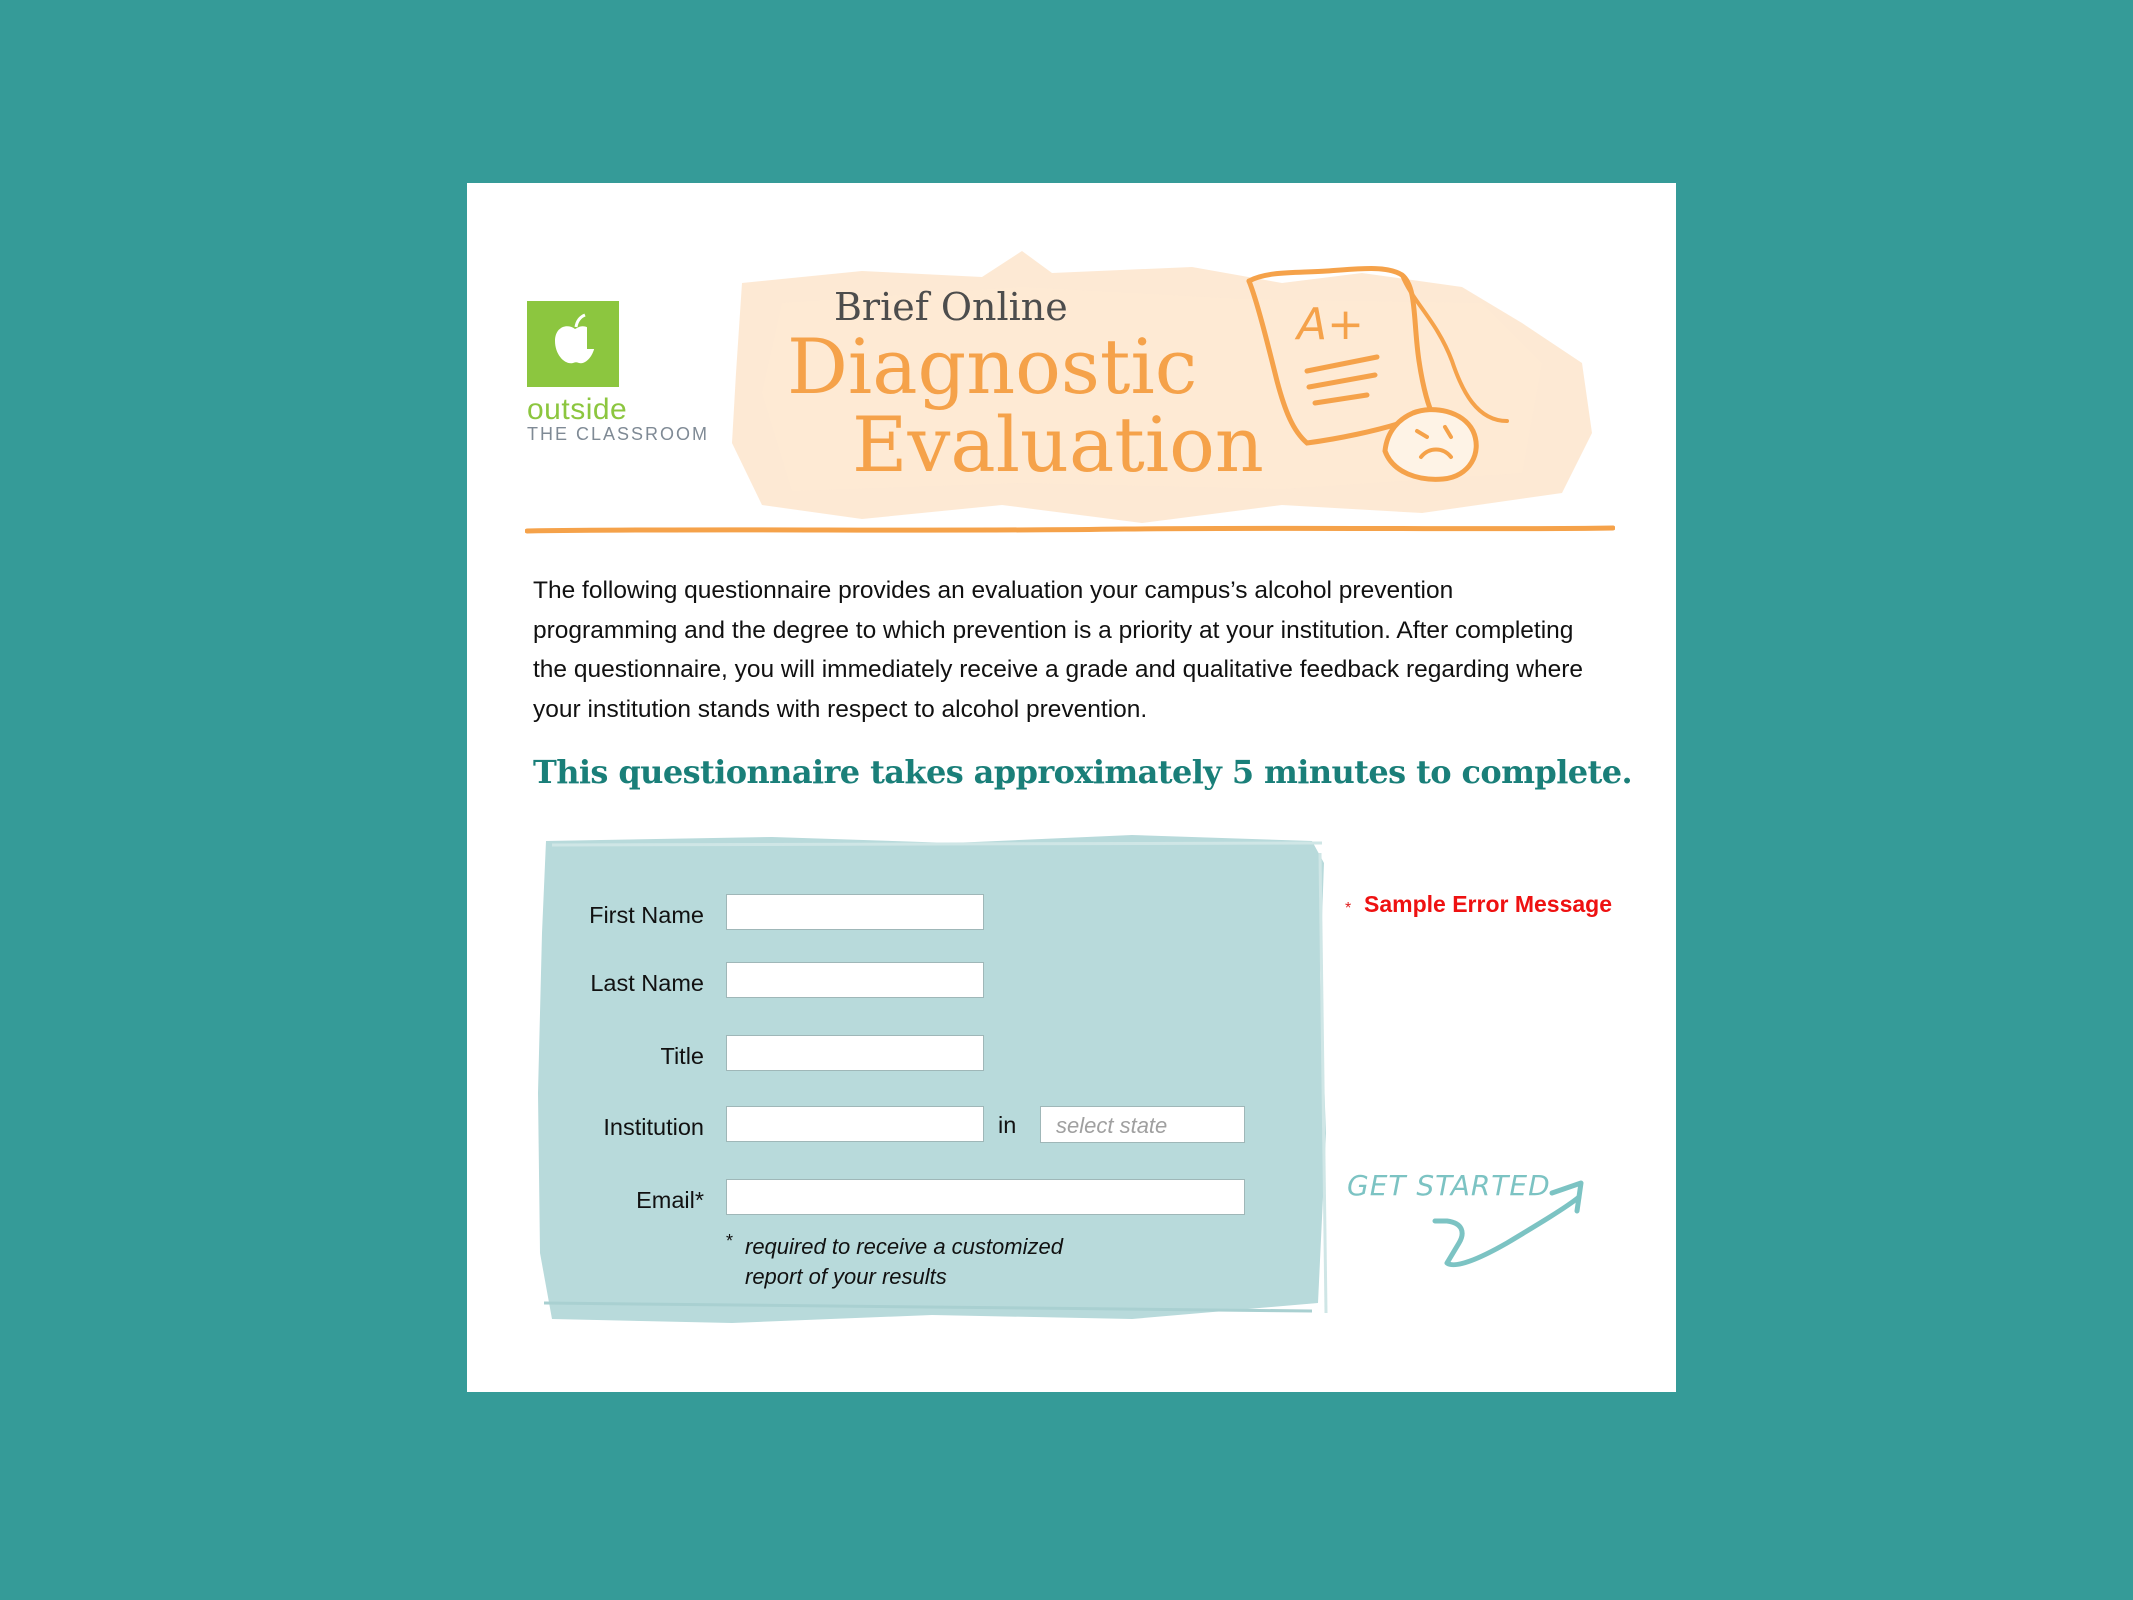 This screenshot has width=2133, height=1600. Describe the element at coordinates (573, 344) in the screenshot. I see `apple-logo-icon` at that location.